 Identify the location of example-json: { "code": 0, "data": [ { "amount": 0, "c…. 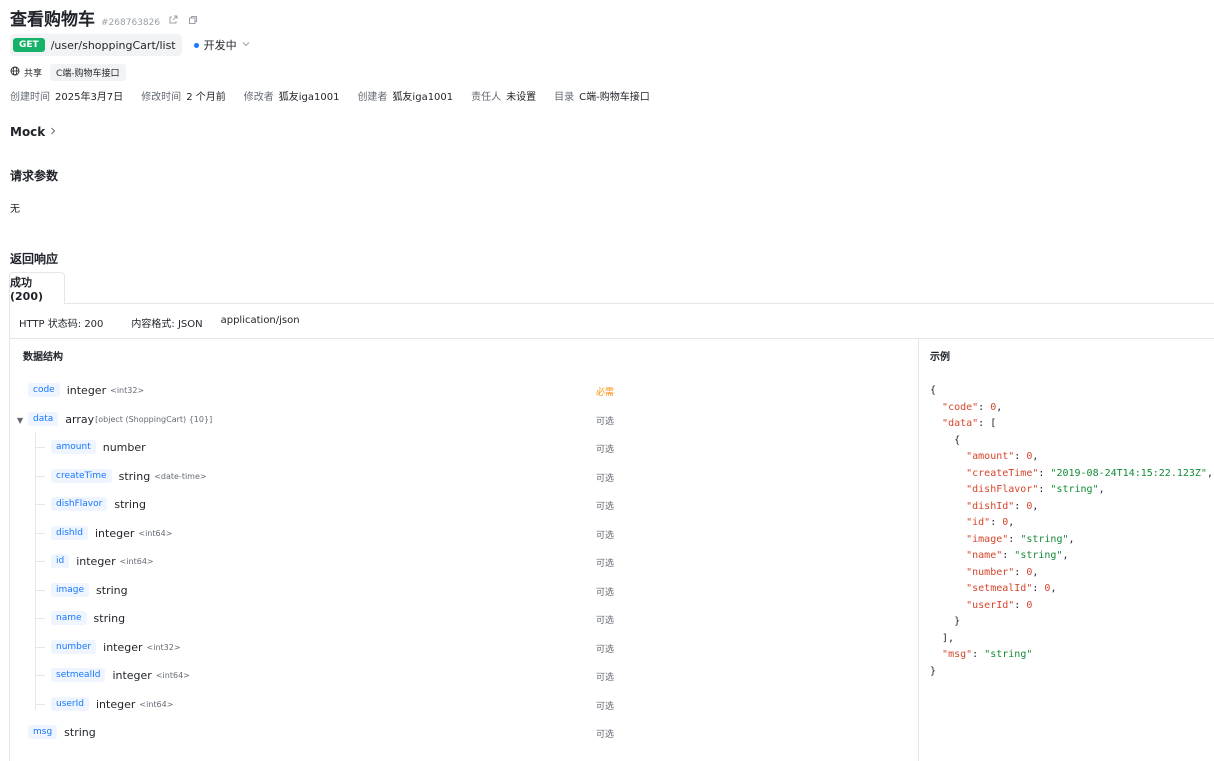
(1071, 531).